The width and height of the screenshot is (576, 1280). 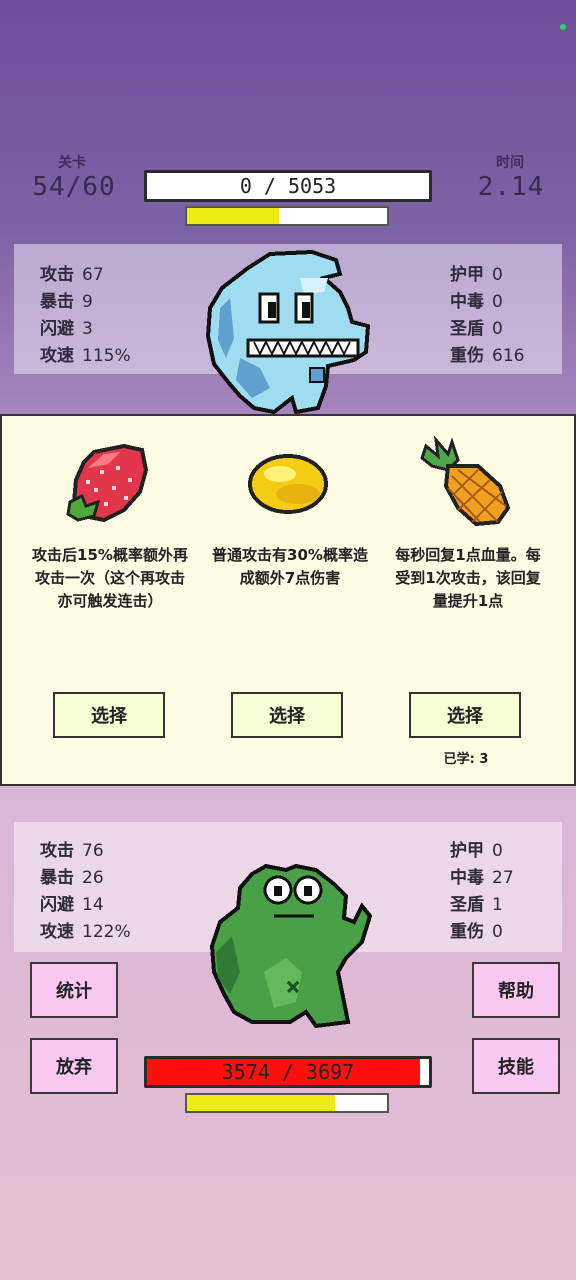 I want to click on choice-desc-strawberry: 攻击后15%概率额外再攻击一次（这个再攻击亦可触发连击）, so click(x=110, y=578).